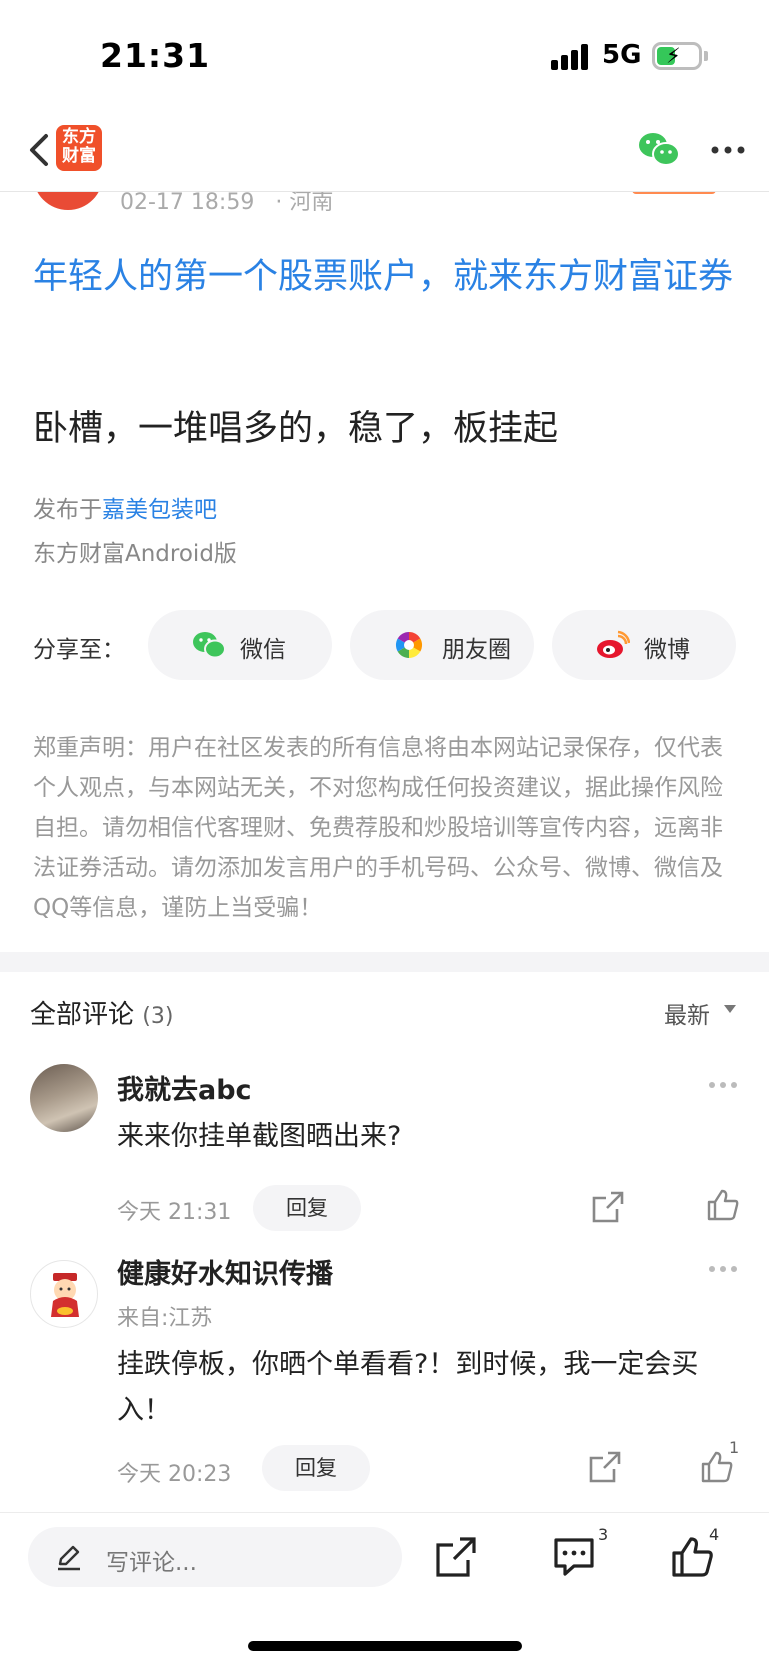  Describe the element at coordinates (174, 1474) in the screenshot. I see `comment-time: 今天 20:23` at that location.